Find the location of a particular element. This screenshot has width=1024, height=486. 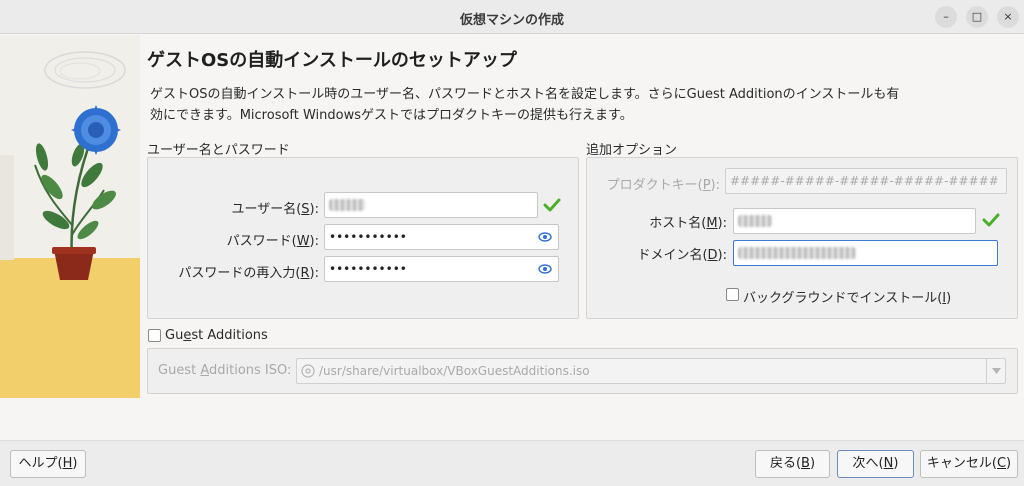

hostname-label: ホスト名(M): is located at coordinates (688, 223).